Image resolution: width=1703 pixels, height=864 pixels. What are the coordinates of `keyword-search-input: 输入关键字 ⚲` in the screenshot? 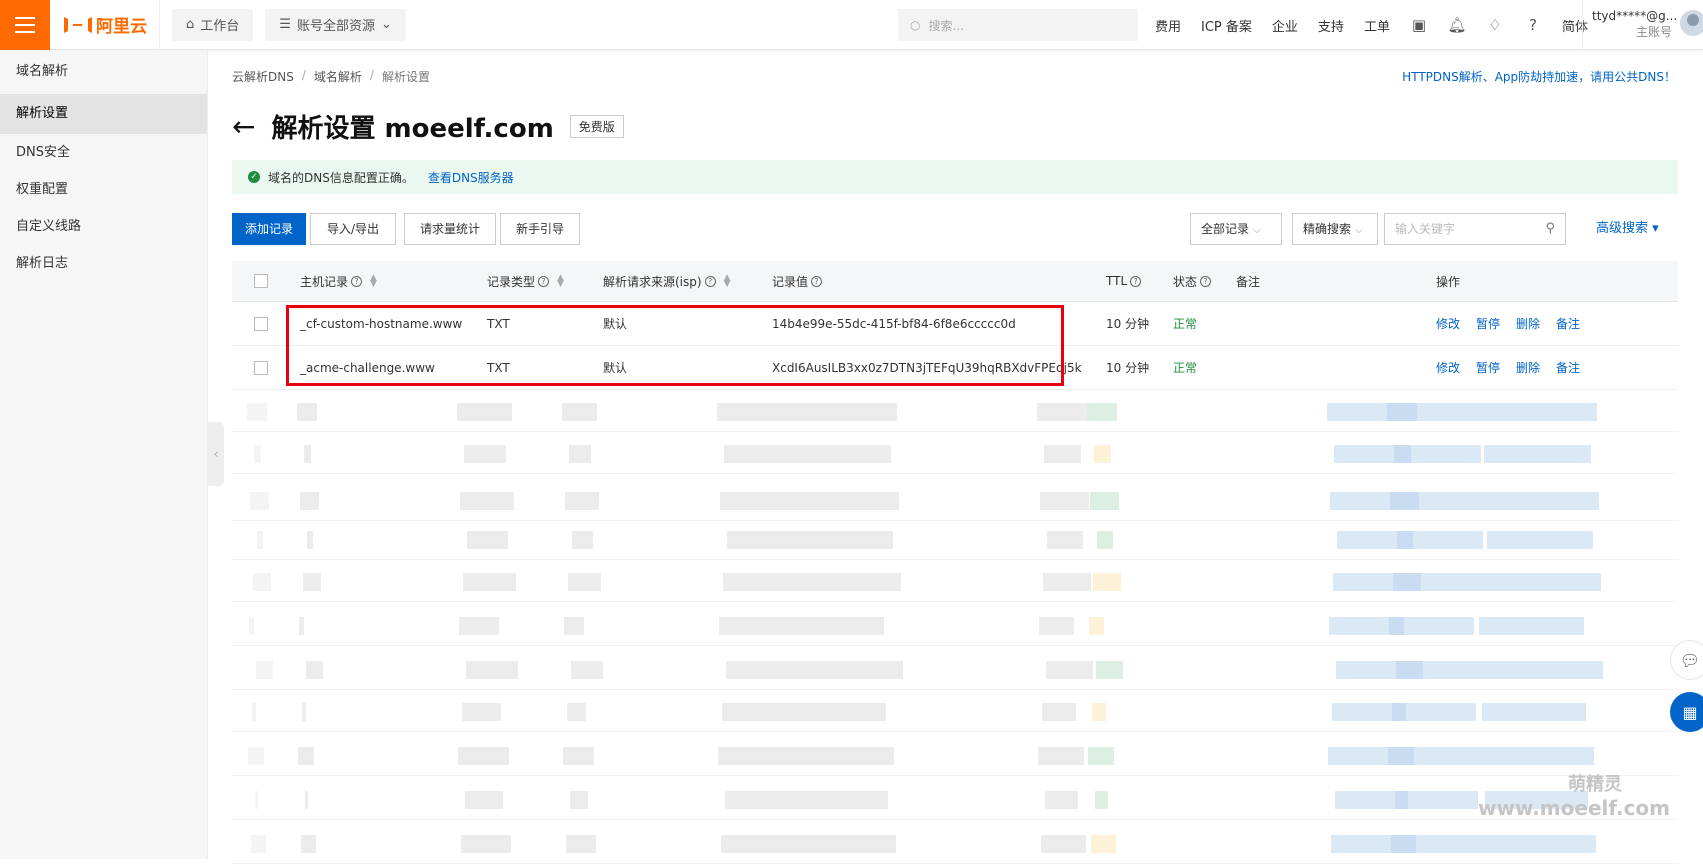 It's located at (1475, 229).